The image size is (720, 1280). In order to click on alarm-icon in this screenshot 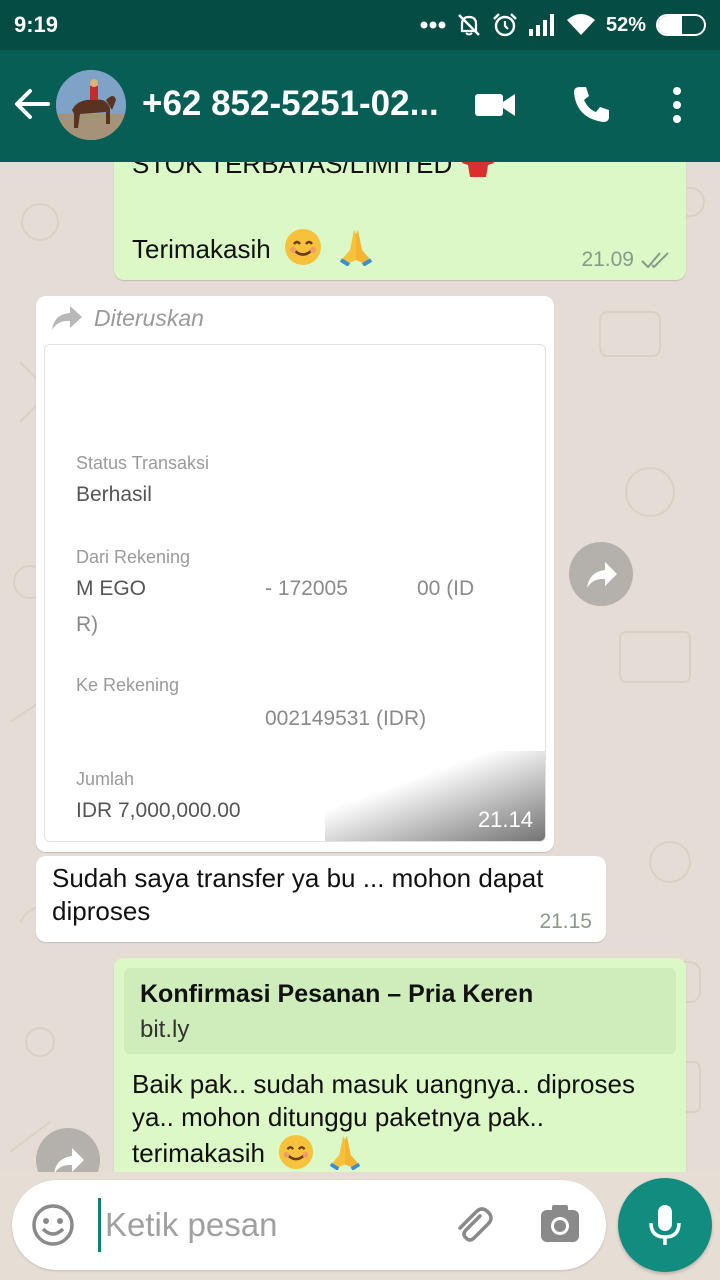, I will do `click(505, 25)`.